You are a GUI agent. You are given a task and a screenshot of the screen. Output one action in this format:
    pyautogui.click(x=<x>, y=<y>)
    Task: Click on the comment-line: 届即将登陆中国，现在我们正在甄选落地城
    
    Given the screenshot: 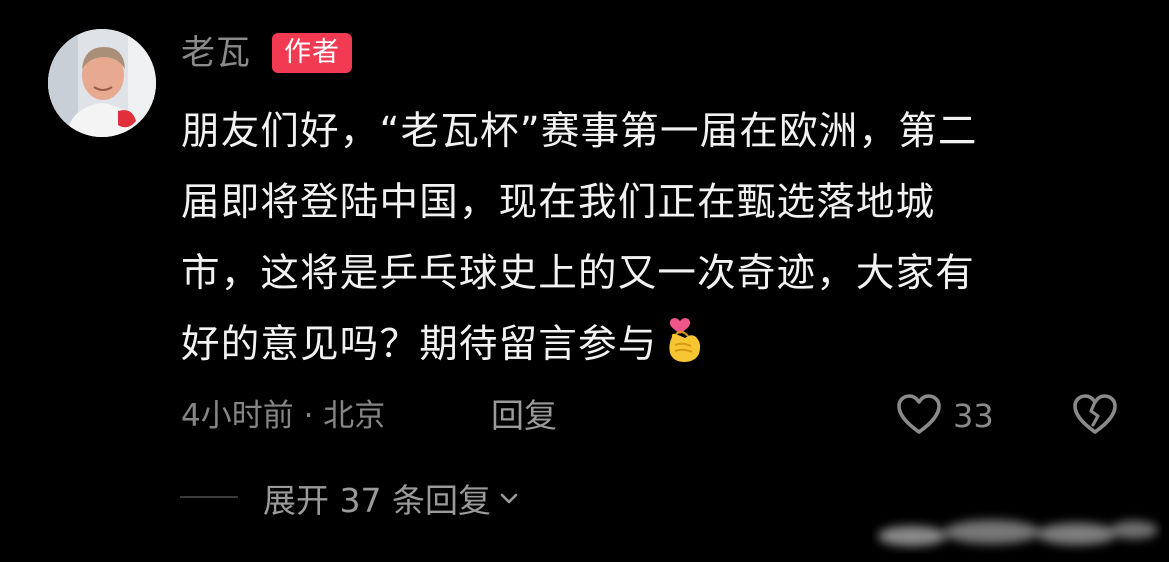 What is the action you would take?
    pyautogui.click(x=558, y=202)
    